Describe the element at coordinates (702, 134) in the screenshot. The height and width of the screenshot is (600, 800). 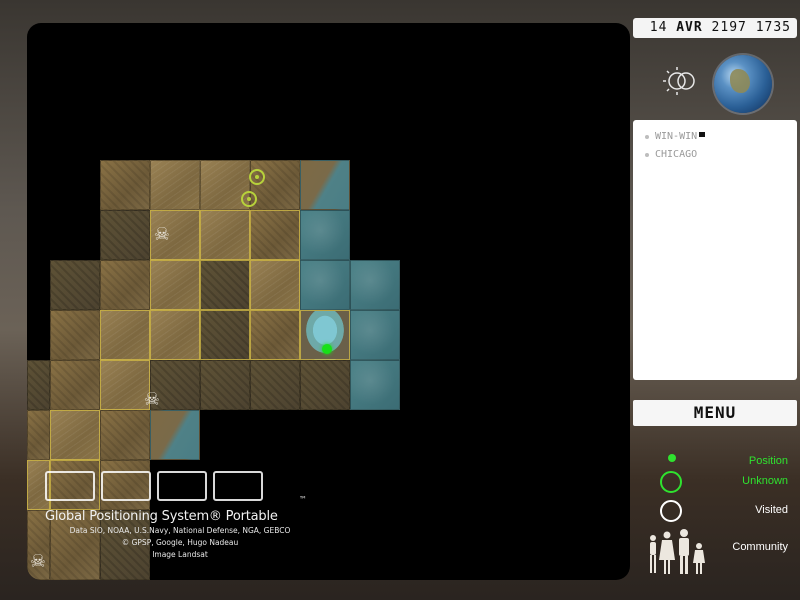
I see `flag-icon` at that location.